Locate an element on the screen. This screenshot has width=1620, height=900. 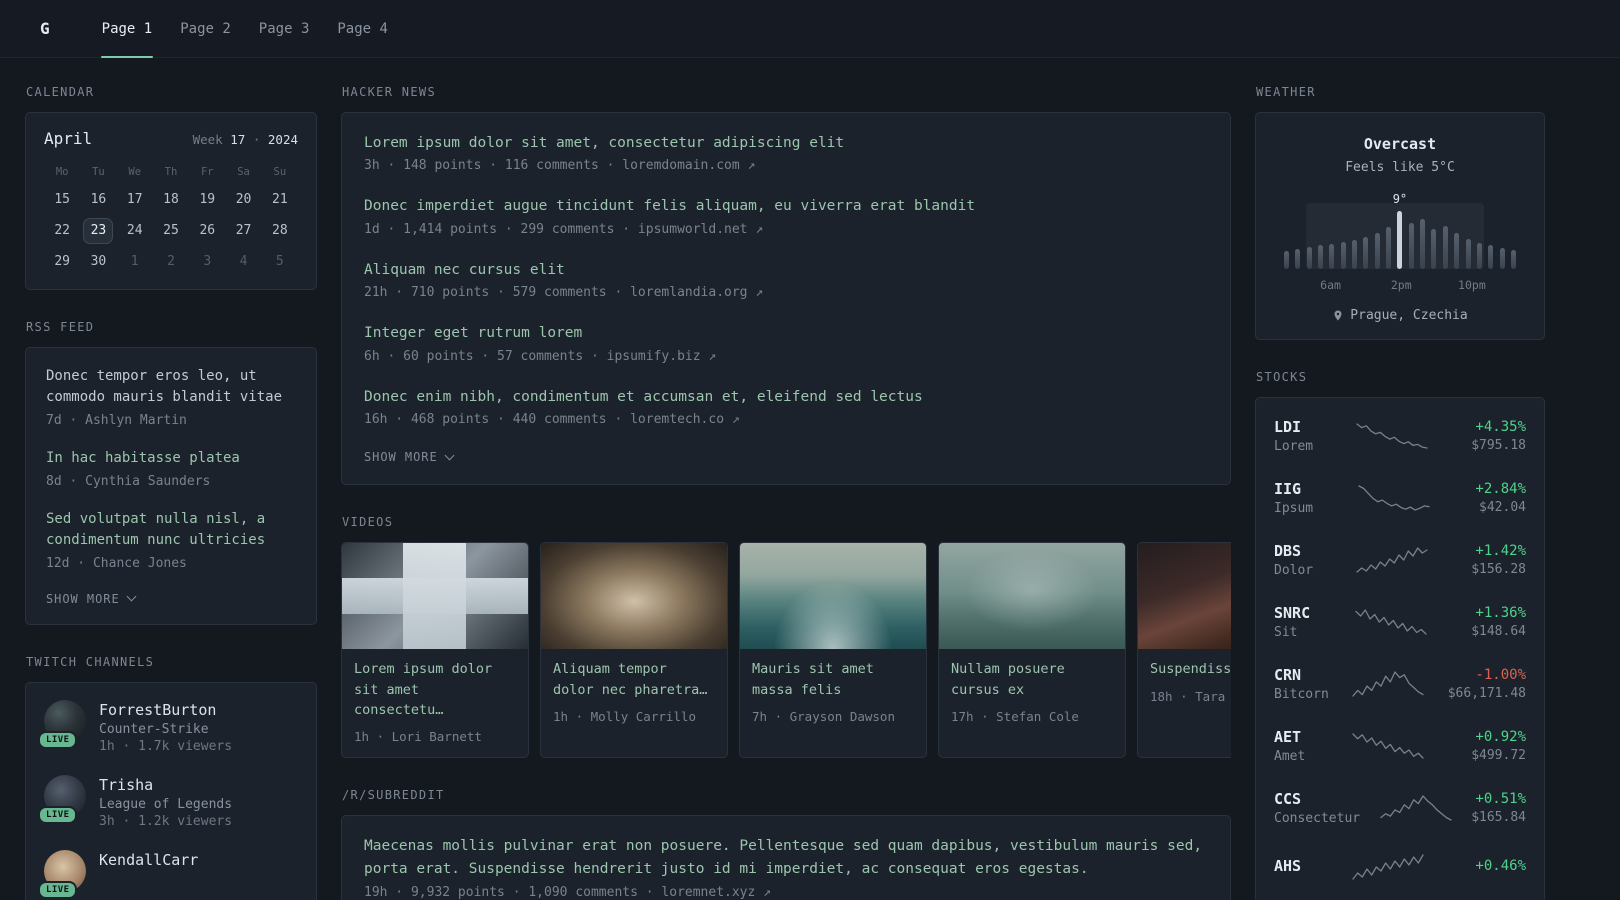
stock-name: Lorem is located at coordinates (1294, 446).